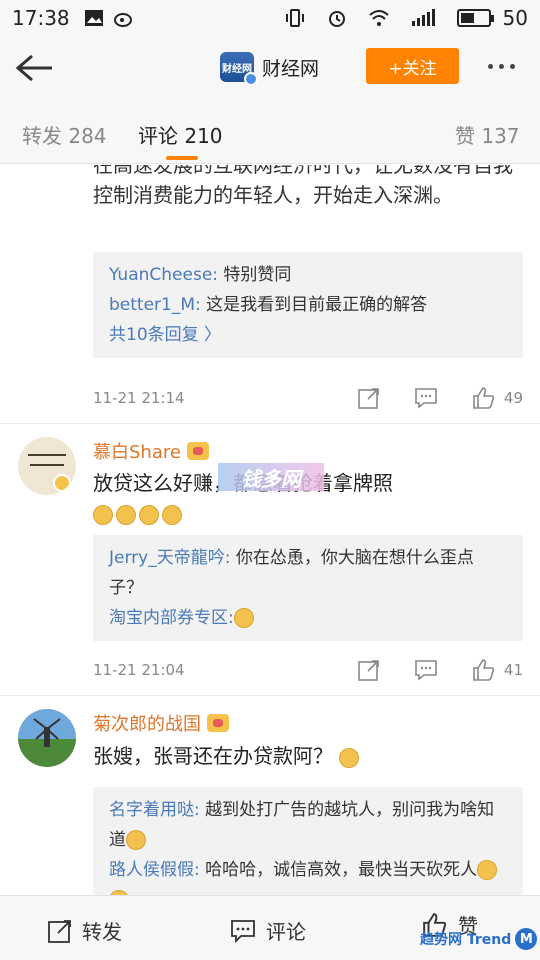 This screenshot has height=960, width=540. What do you see at coordinates (513, 398) in the screenshot?
I see `like-count: 49` at bounding box center [513, 398].